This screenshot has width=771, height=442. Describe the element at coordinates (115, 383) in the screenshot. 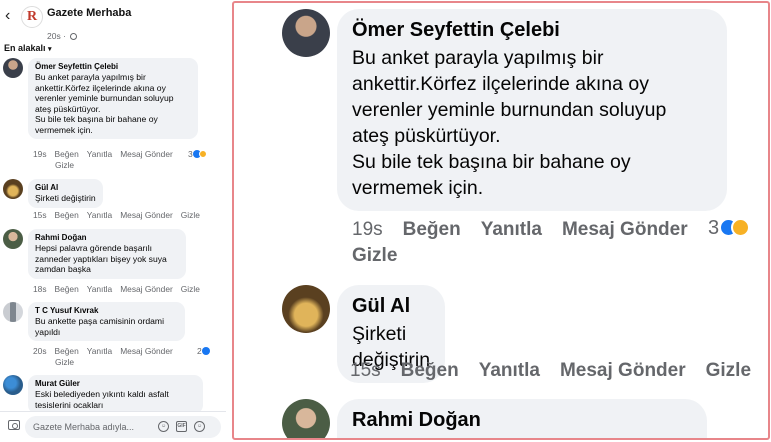

I see `comment-author: Murat Güler` at that location.